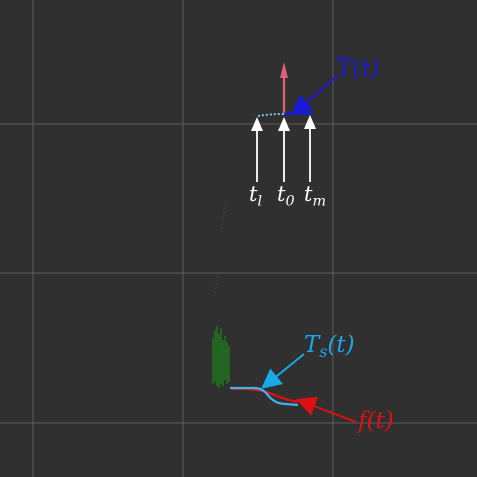 This screenshot has width=477, height=477. I want to click on label-t-m: tm, so click(315, 196).